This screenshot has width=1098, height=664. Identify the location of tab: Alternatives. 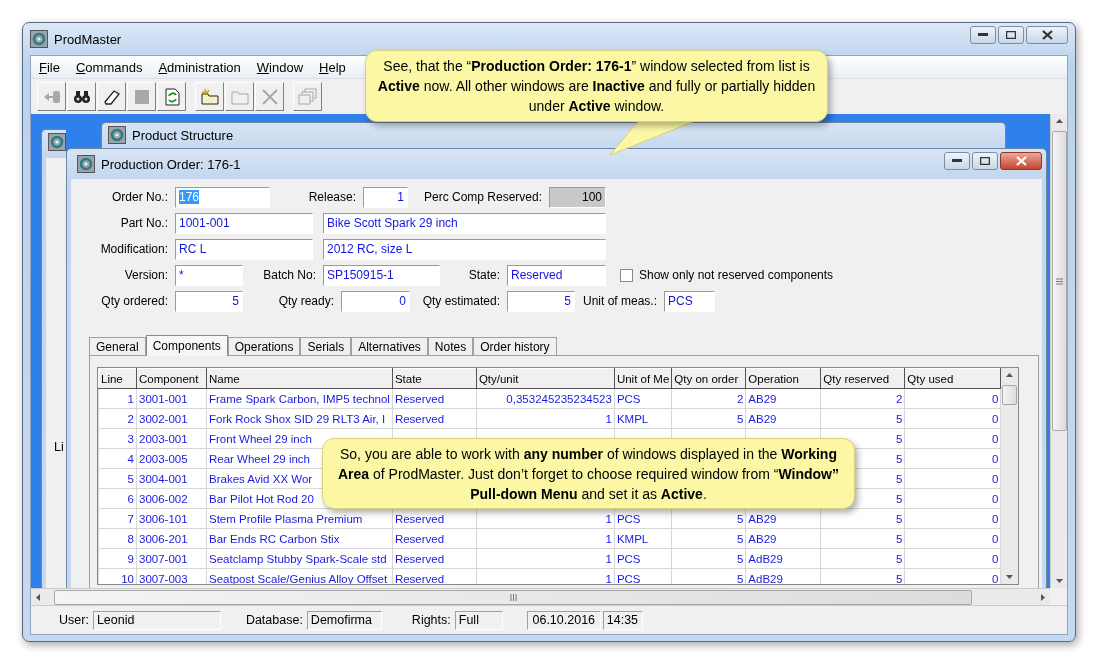
(389, 346).